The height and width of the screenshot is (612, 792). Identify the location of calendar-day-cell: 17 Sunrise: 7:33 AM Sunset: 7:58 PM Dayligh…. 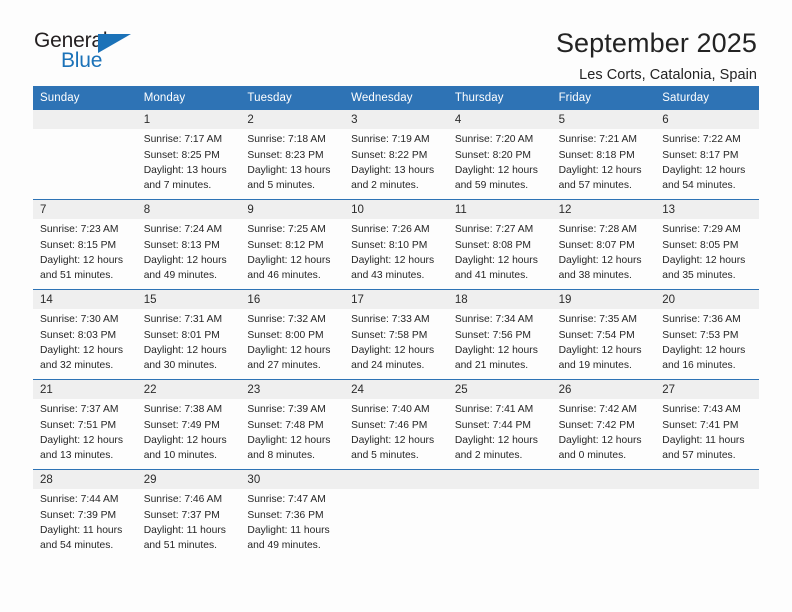
(396, 335).